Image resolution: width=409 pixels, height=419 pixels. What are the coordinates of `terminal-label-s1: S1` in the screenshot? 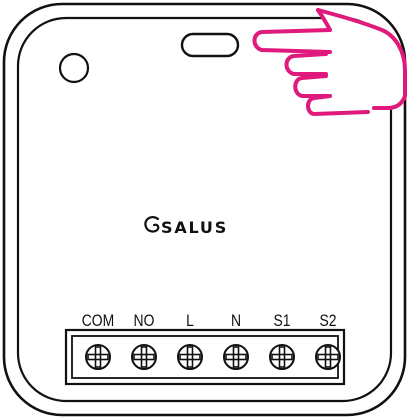 It's located at (281, 321).